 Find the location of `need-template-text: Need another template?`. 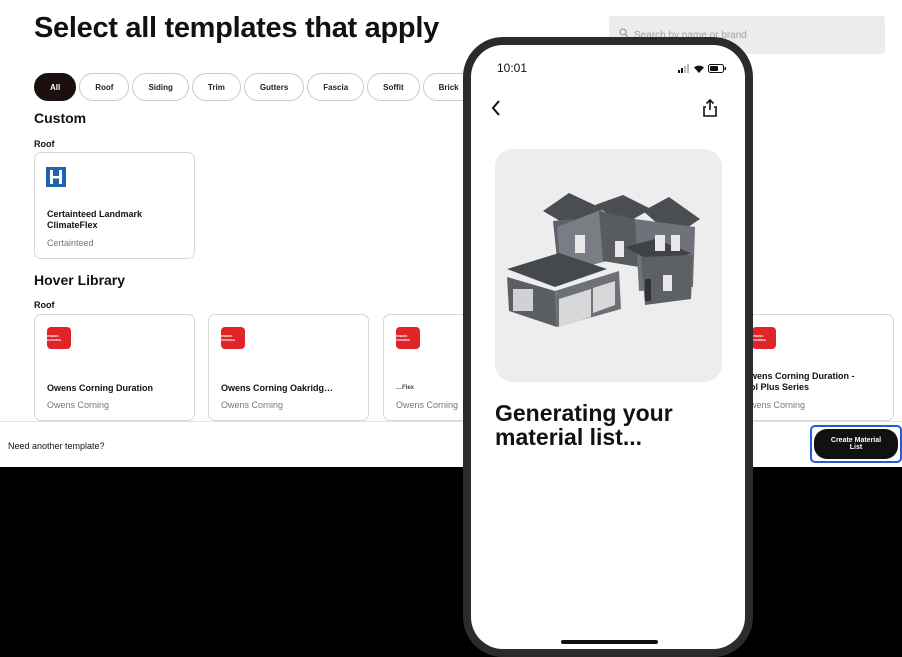

need-template-text: Need another template? is located at coordinates (56, 446).